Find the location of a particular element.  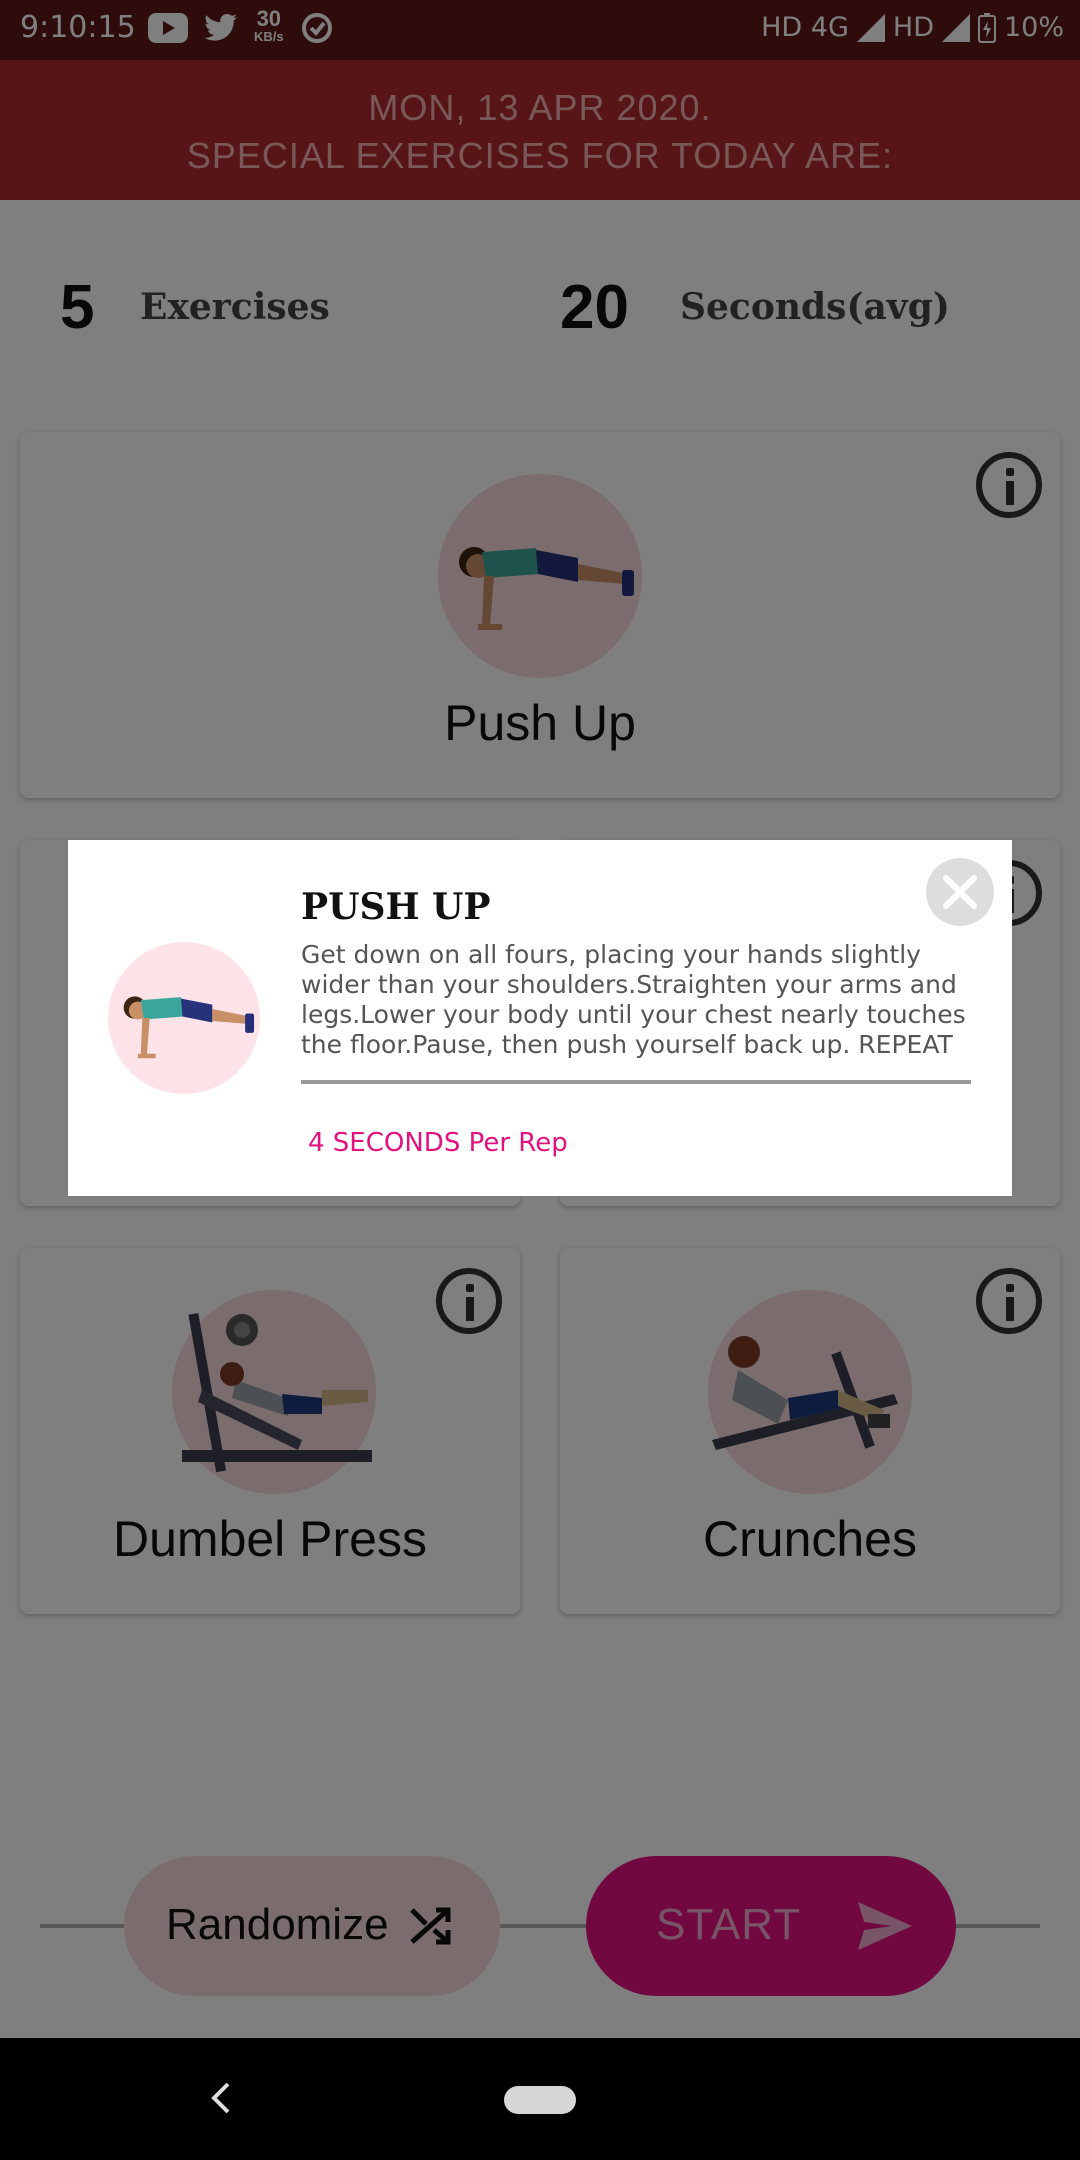

dialog-rep-info: 4 SECONDS Per Rep is located at coordinates (438, 1143).